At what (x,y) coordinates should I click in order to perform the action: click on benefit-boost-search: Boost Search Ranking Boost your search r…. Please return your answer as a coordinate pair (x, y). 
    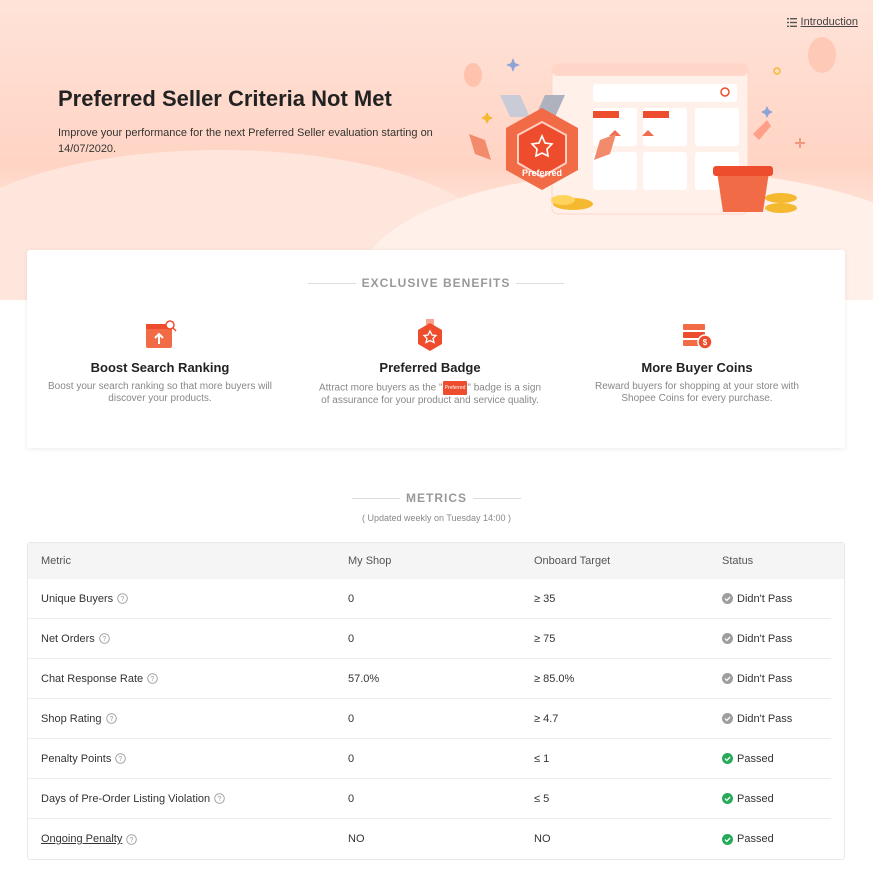
    Looking at the image, I should click on (160, 361).